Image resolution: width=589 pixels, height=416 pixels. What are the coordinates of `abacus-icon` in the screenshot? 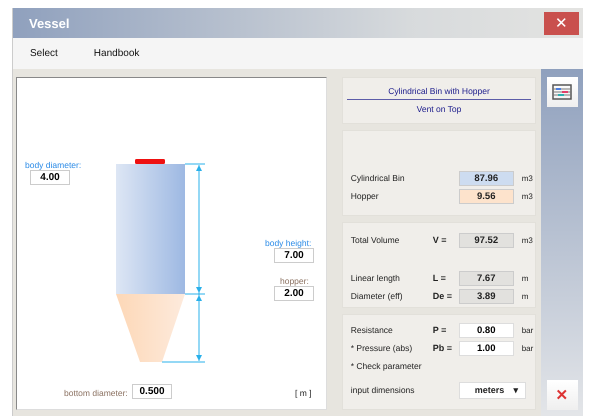 It's located at (562, 92).